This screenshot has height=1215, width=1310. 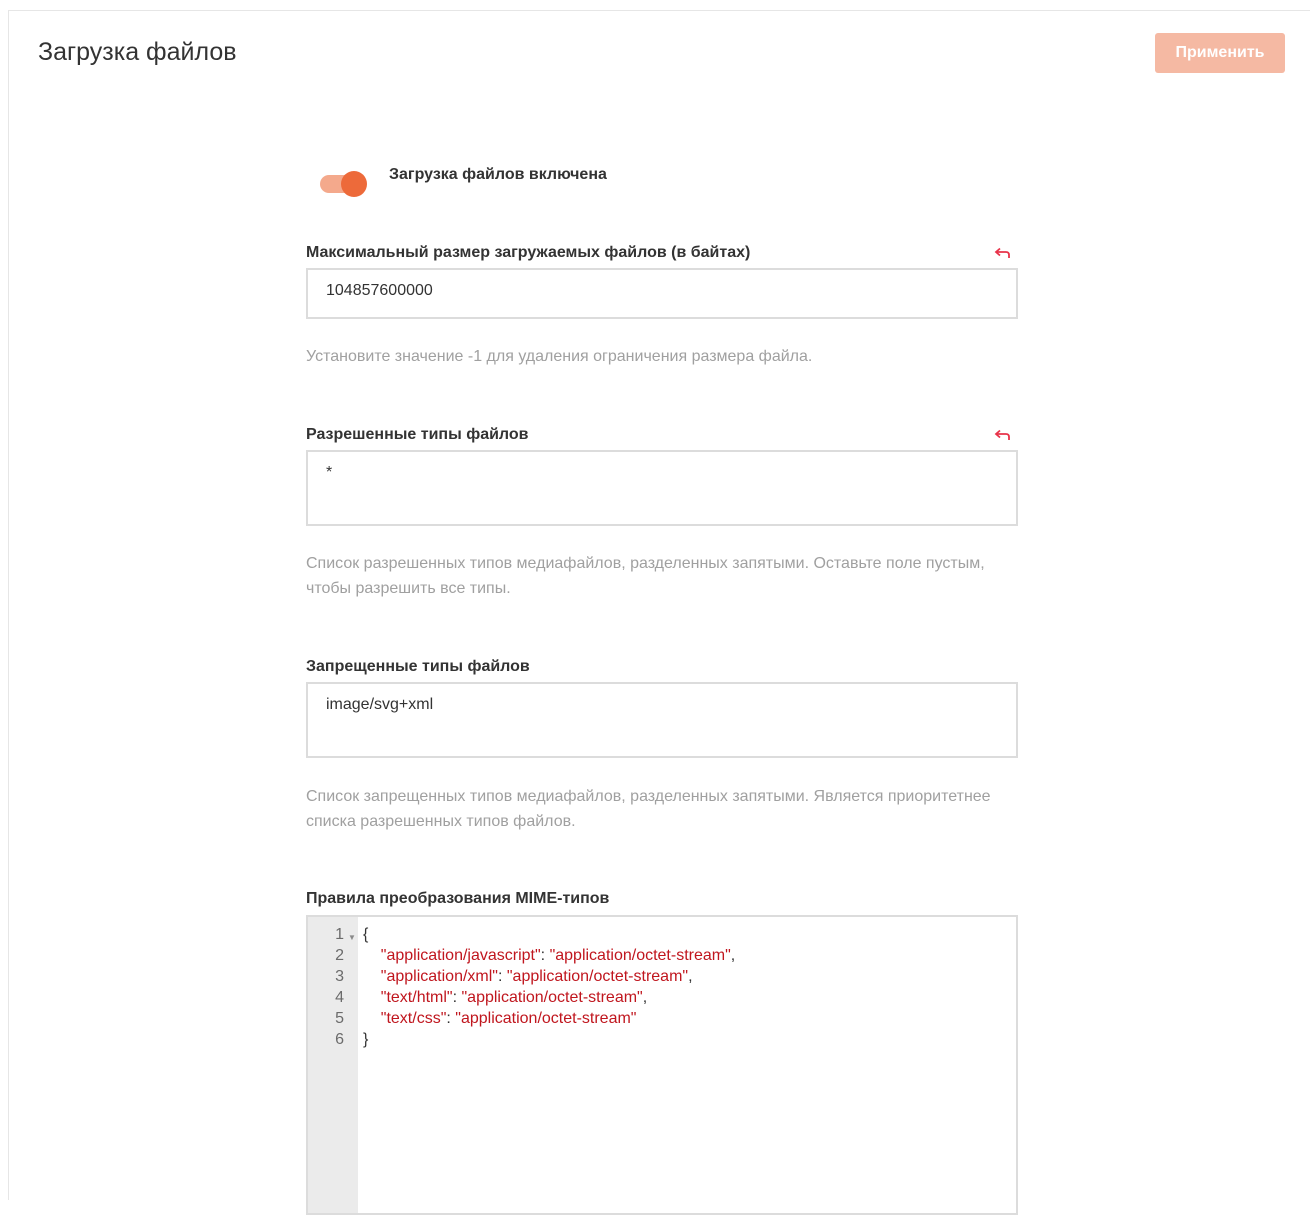 What do you see at coordinates (439, 976) in the screenshot?
I see `mime-key: "application/xml"` at bounding box center [439, 976].